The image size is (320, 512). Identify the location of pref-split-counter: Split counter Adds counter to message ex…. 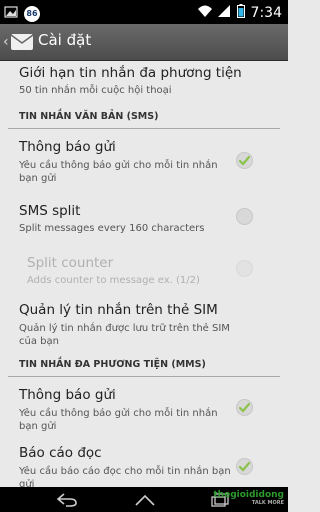
(144, 272).